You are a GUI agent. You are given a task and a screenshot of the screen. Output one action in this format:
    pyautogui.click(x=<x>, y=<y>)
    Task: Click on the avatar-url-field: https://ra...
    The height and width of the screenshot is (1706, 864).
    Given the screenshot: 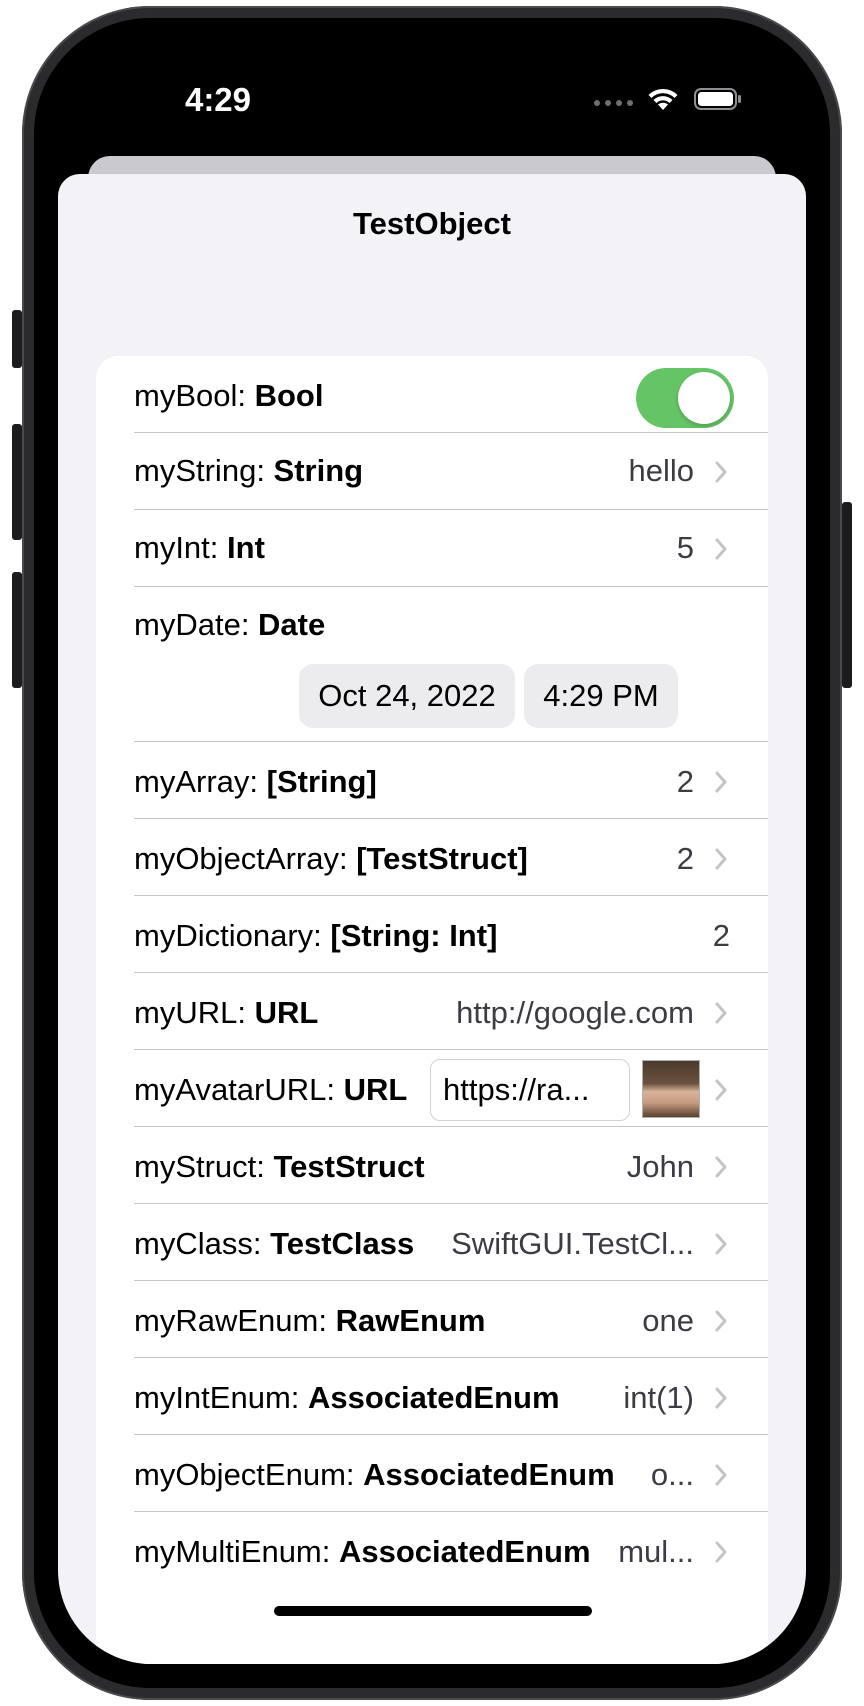 What is the action you would take?
    pyautogui.click(x=530, y=1090)
    